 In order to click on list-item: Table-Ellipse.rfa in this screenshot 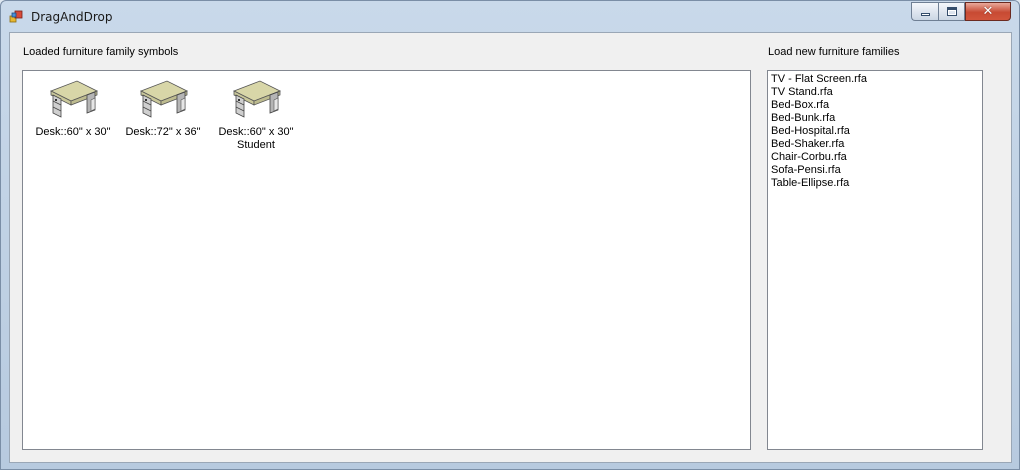, I will do `click(875, 183)`.